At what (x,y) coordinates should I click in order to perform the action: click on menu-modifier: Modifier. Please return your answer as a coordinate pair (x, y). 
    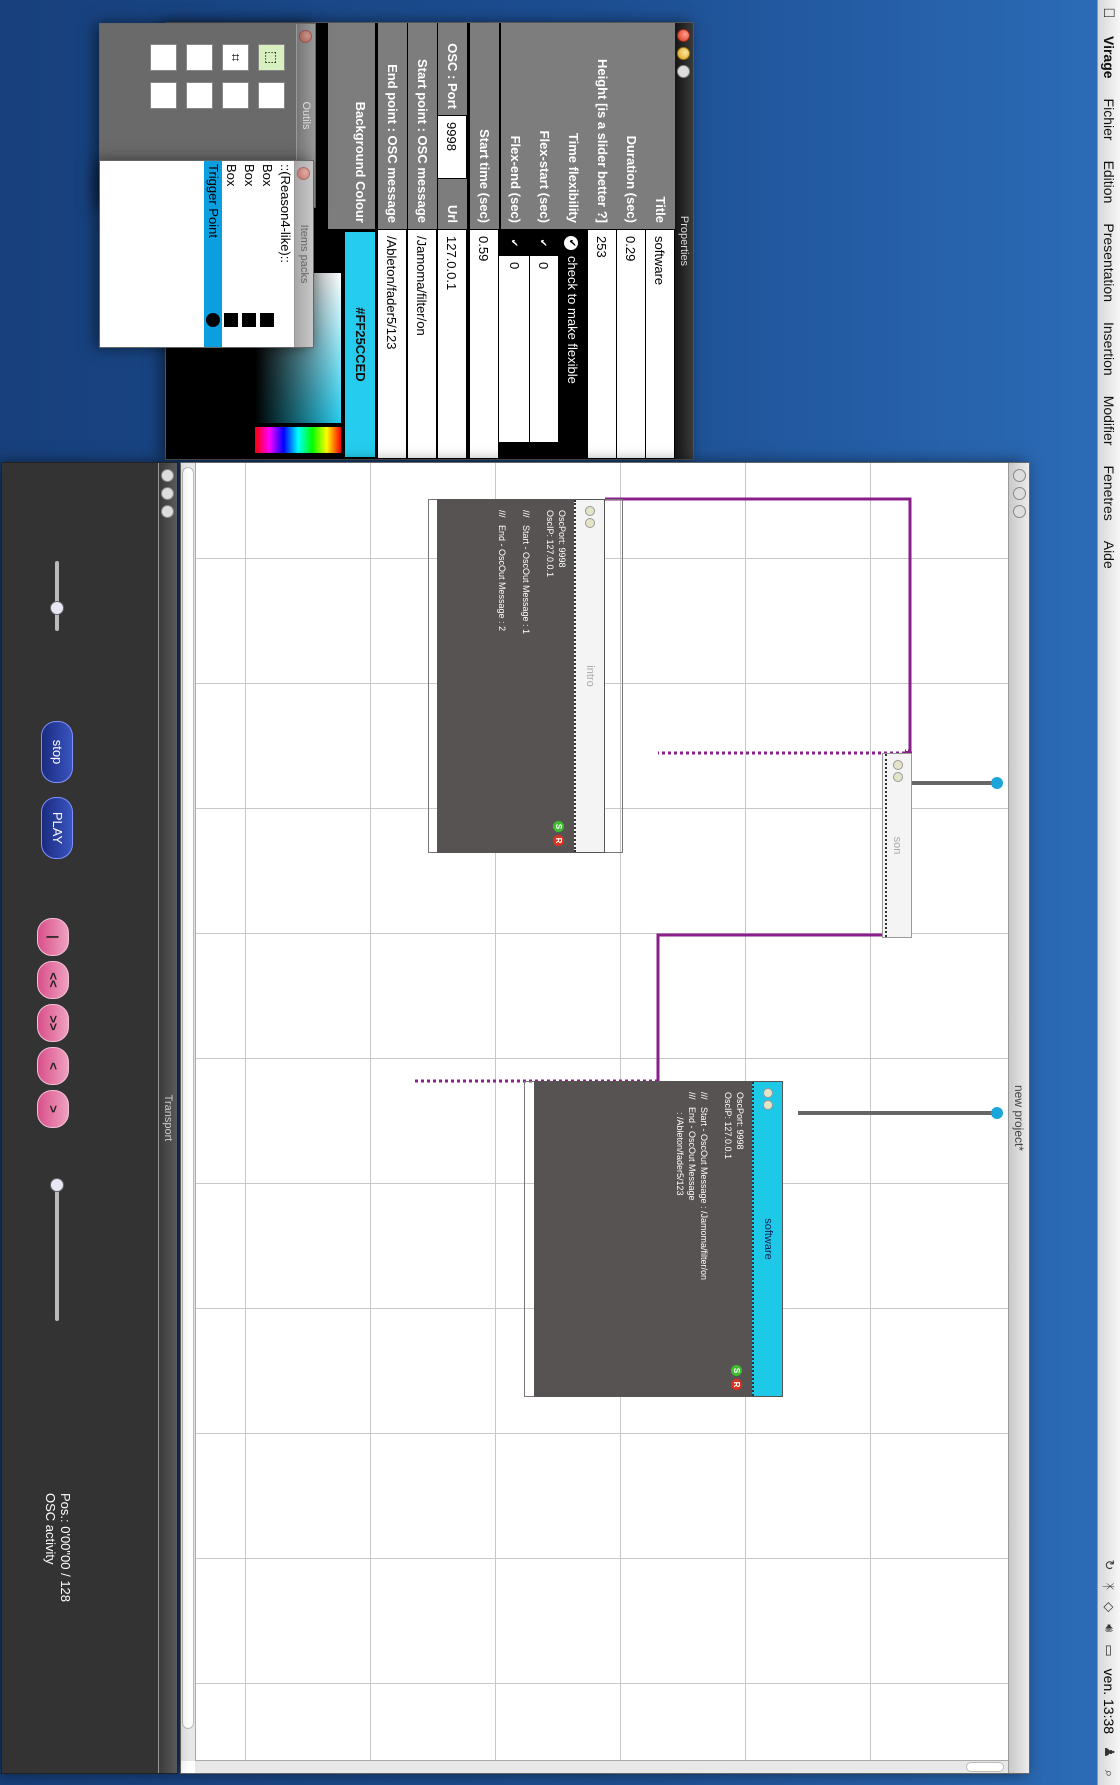
    Looking at the image, I should click on (1109, 421).